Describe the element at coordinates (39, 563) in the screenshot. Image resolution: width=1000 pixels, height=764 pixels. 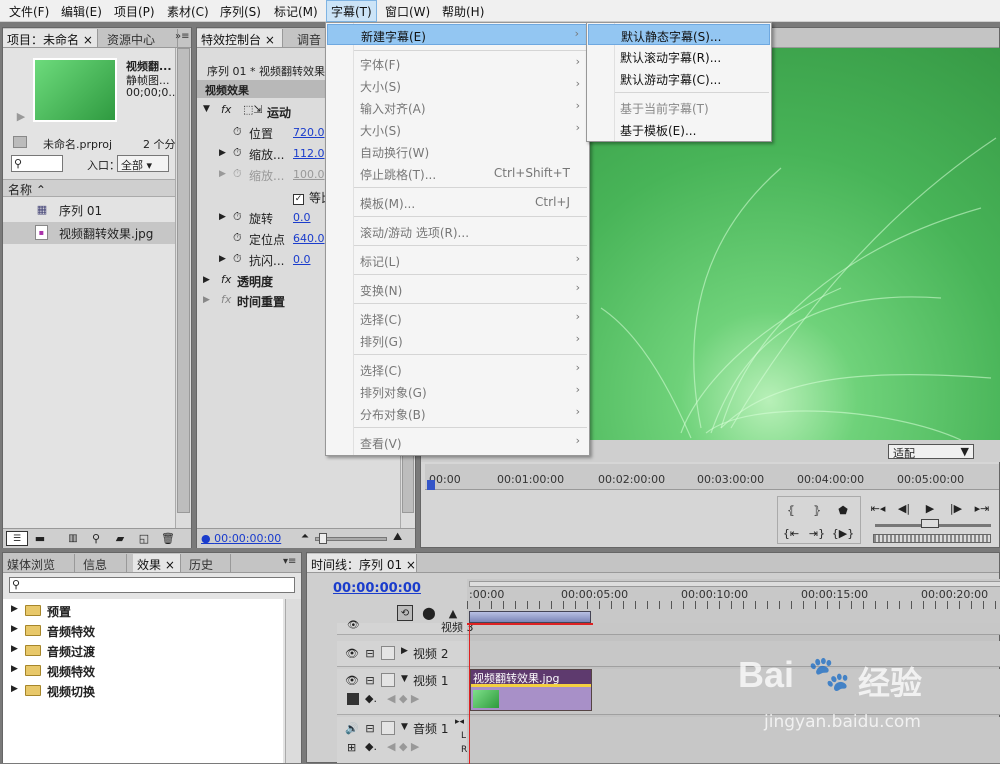
I see `tab-media-browser: 媒体浏览` at that location.